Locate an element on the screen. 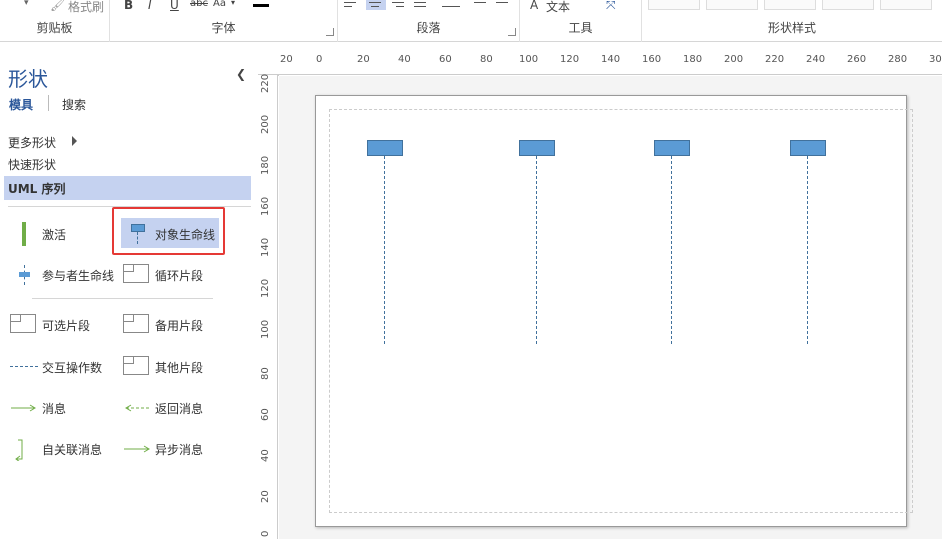  ruler-label: 40 is located at coordinates (404, 59).